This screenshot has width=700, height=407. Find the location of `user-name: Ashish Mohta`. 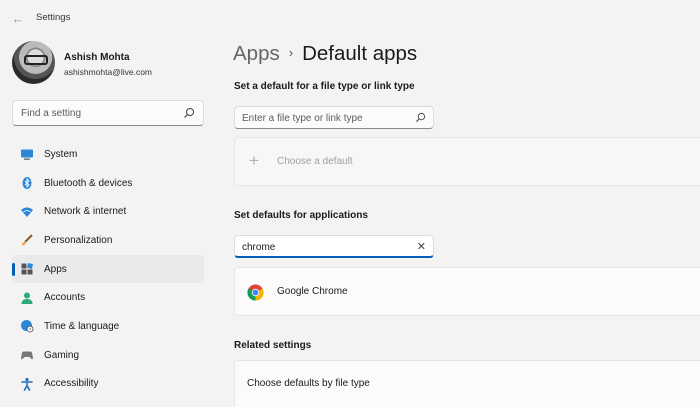

user-name: Ashish Mohta is located at coordinates (97, 57).